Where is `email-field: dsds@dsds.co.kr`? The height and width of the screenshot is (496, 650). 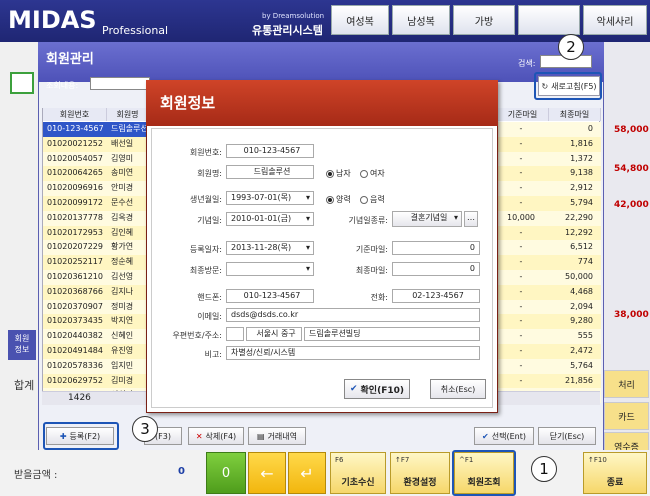 email-field: dsds@dsds.co.kr is located at coordinates (353, 315).